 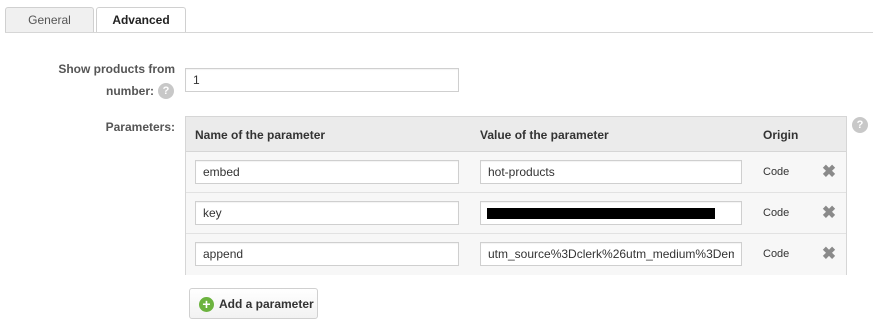 I want to click on tab-bar: General Advanced, so click(x=436, y=16).